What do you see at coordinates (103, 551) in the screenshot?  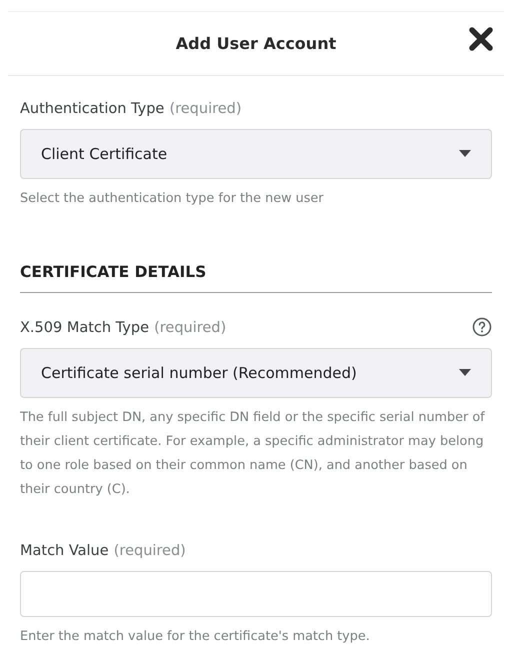 I see `field-label: Match Value (required)` at bounding box center [103, 551].